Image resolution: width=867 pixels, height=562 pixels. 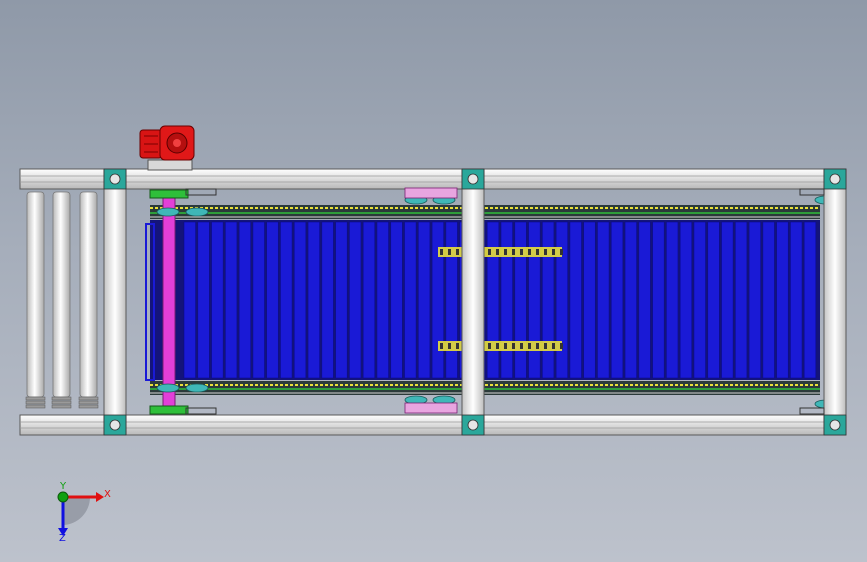 What do you see at coordinates (433, 179) in the screenshot?
I see `top-rail` at bounding box center [433, 179].